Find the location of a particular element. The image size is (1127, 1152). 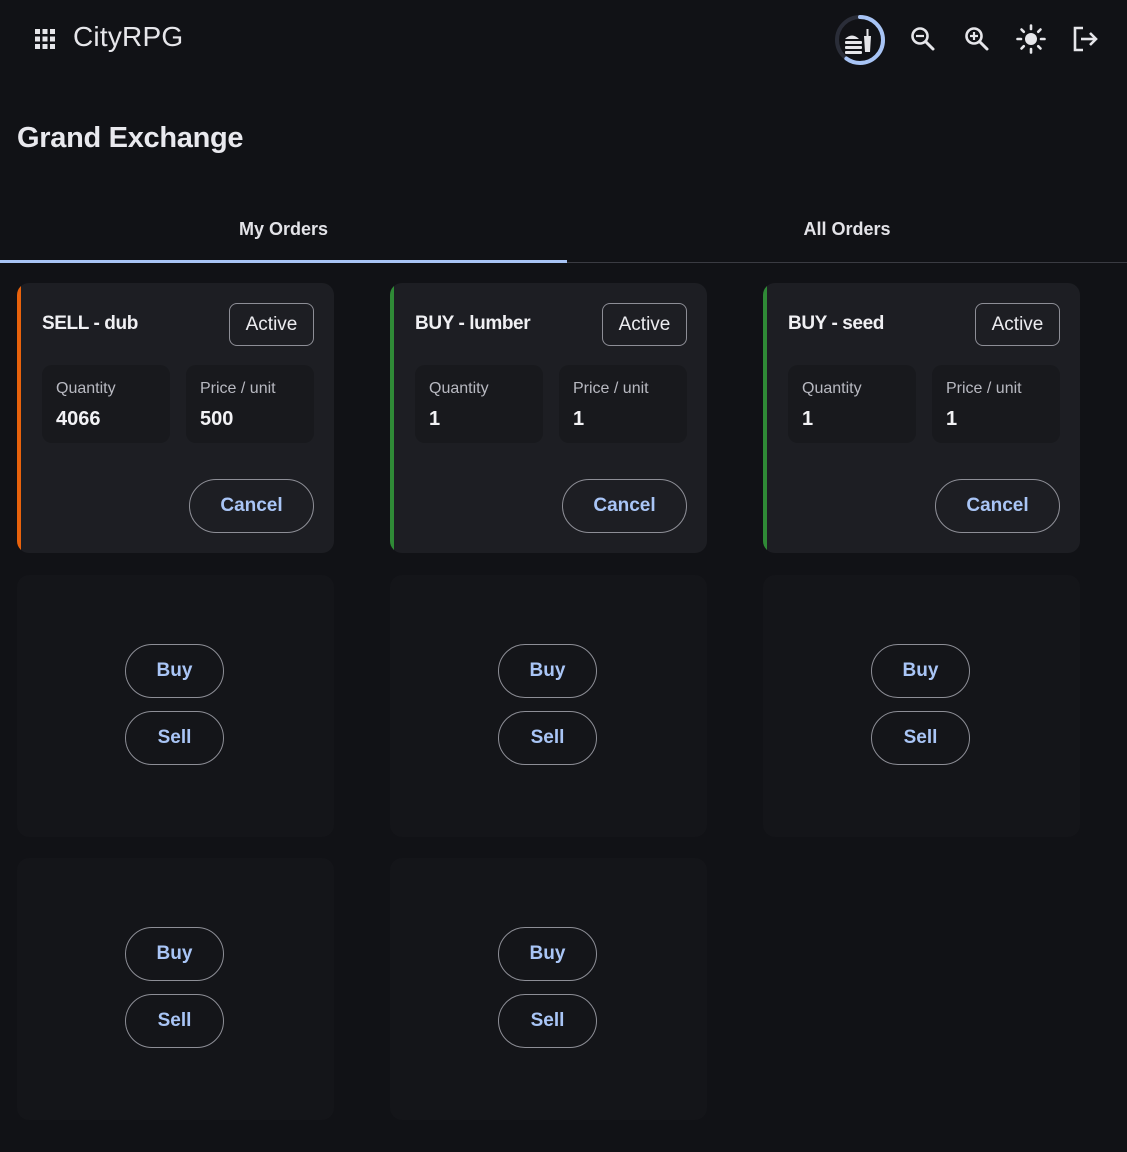

order-title: BUY - lumber is located at coordinates (473, 323).